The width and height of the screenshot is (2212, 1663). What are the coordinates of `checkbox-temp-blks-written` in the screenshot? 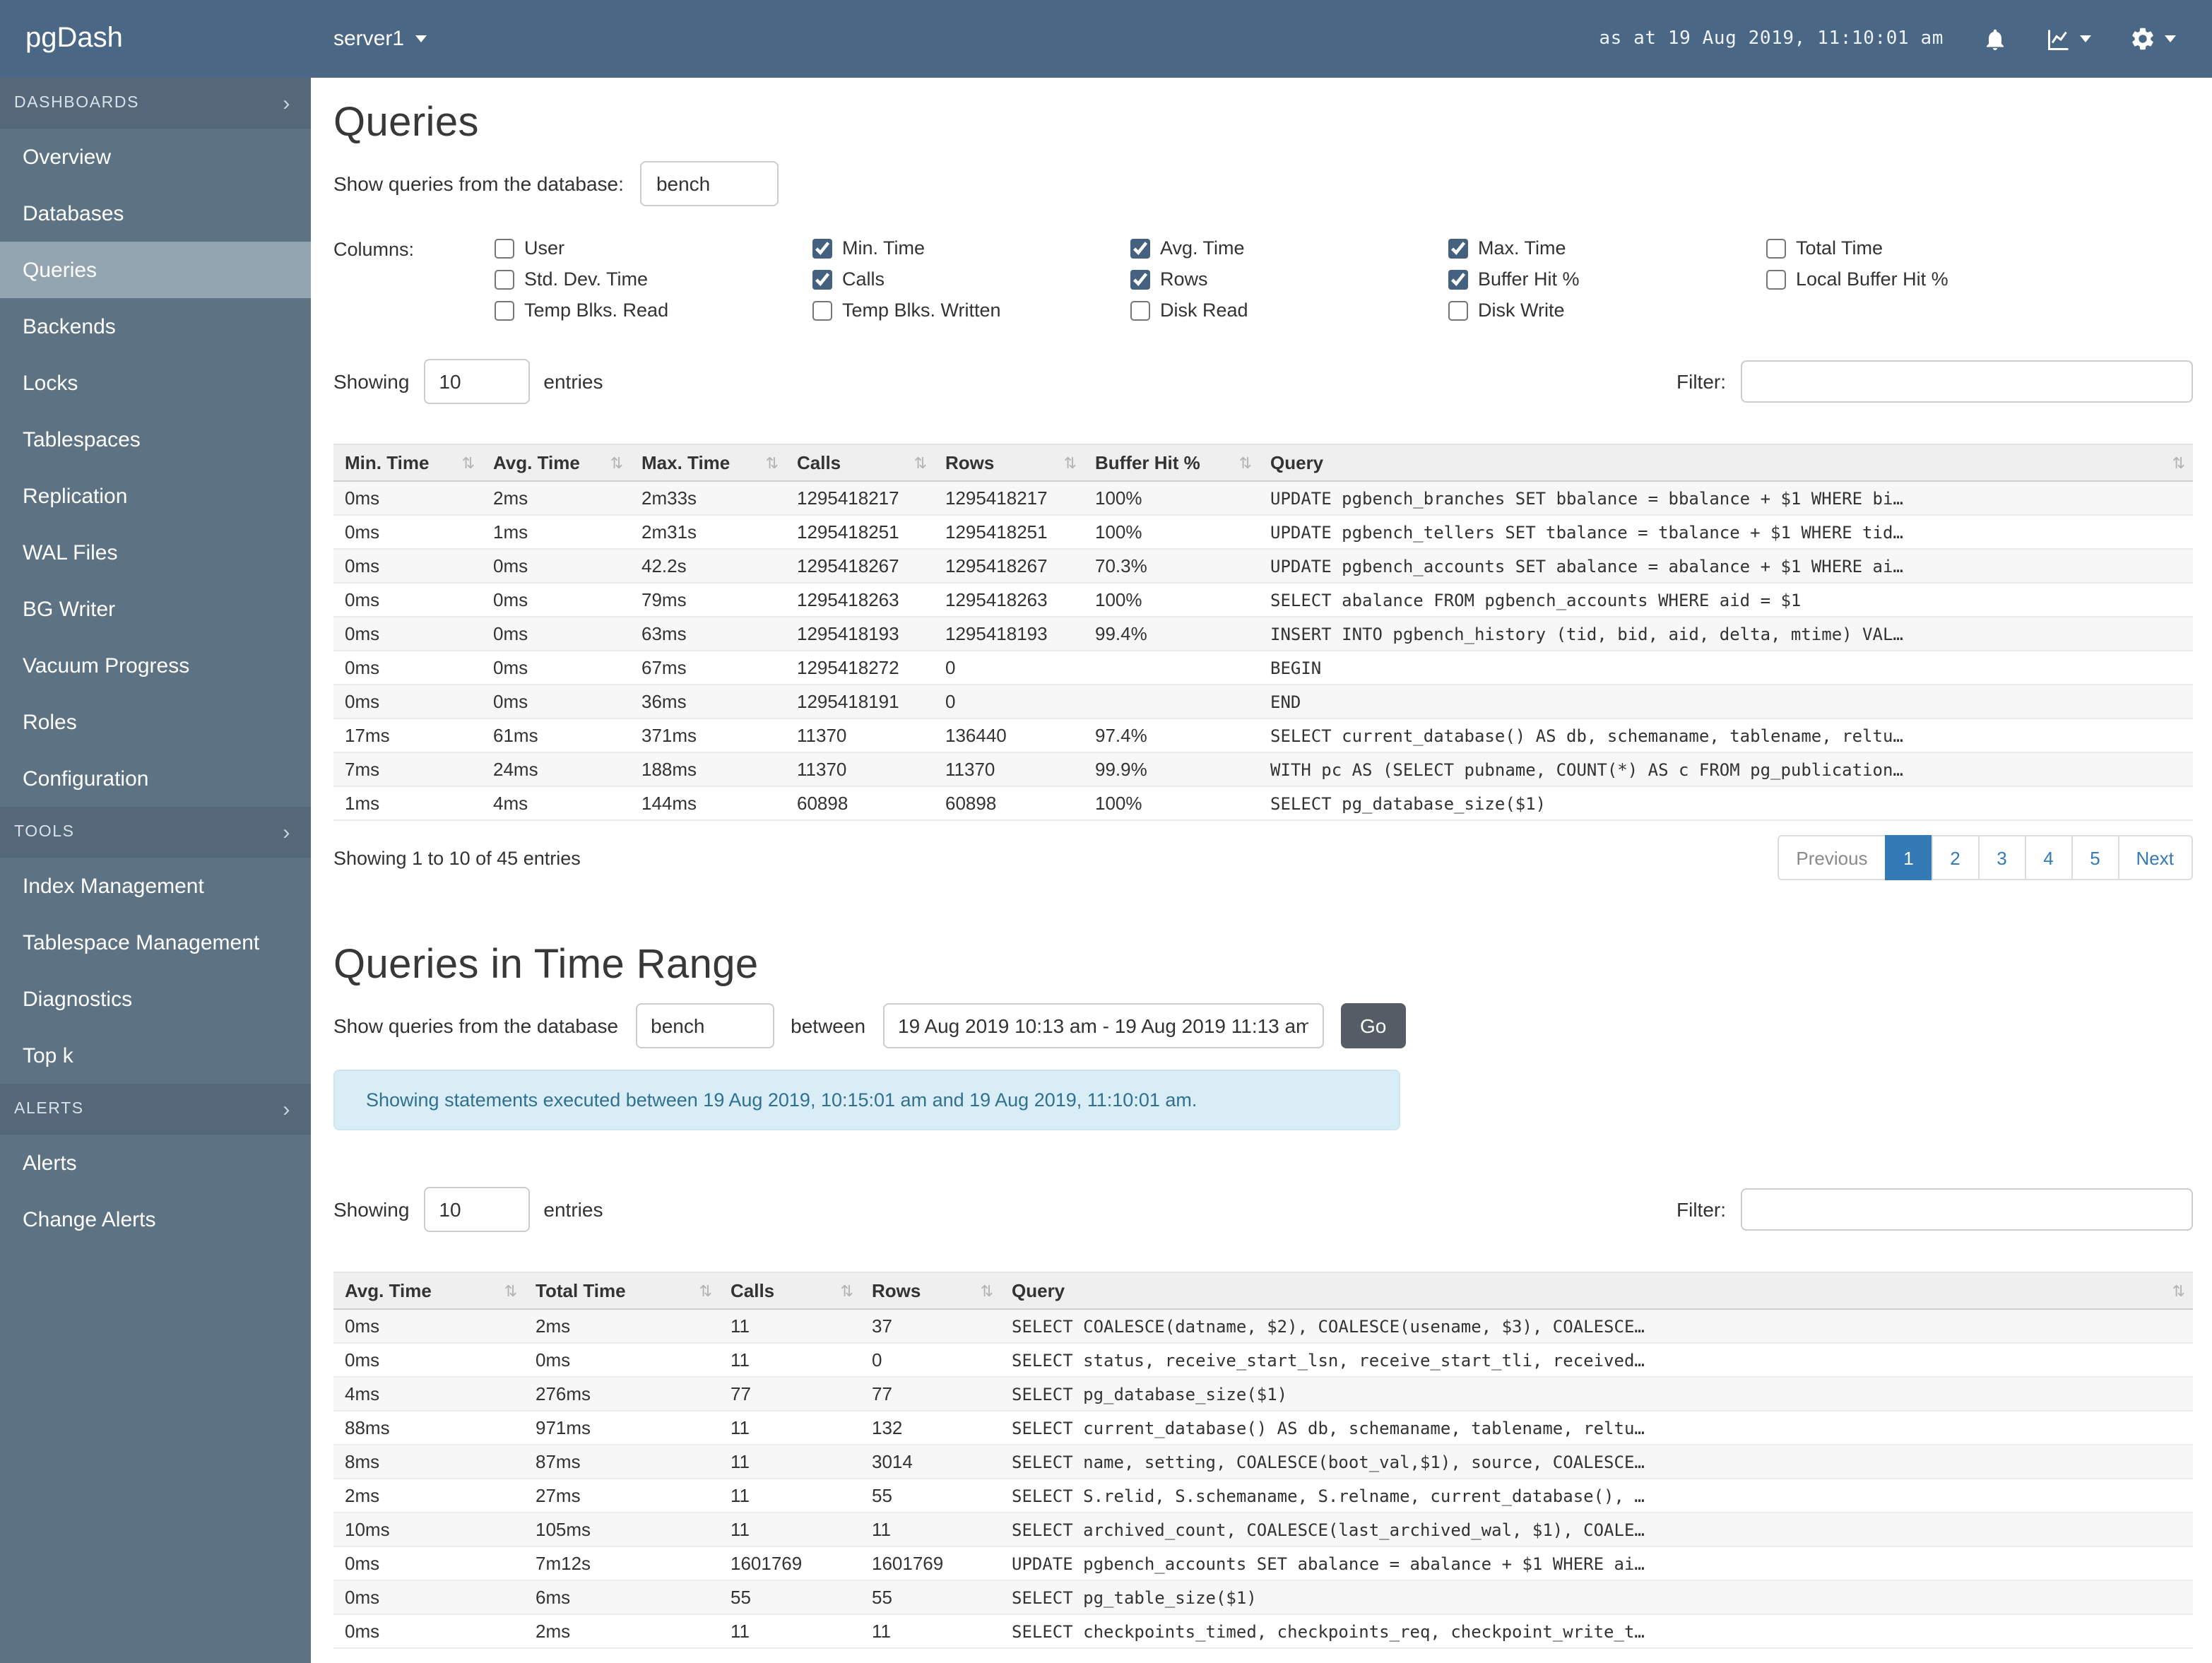 It's located at (822, 310).